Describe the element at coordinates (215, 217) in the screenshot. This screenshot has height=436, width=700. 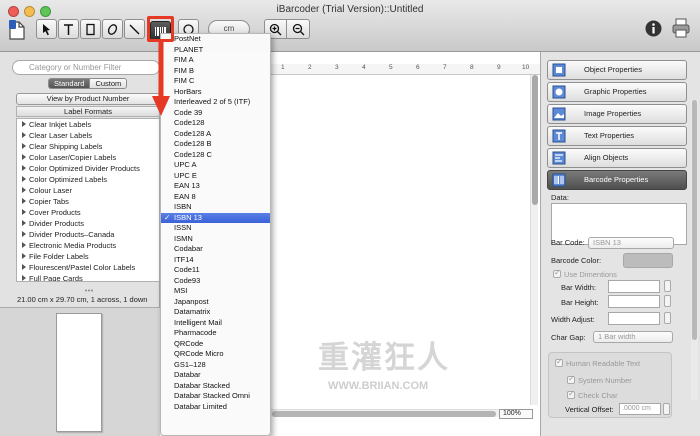
I see `menu-item-selected: ✓ ISBN 13` at that location.